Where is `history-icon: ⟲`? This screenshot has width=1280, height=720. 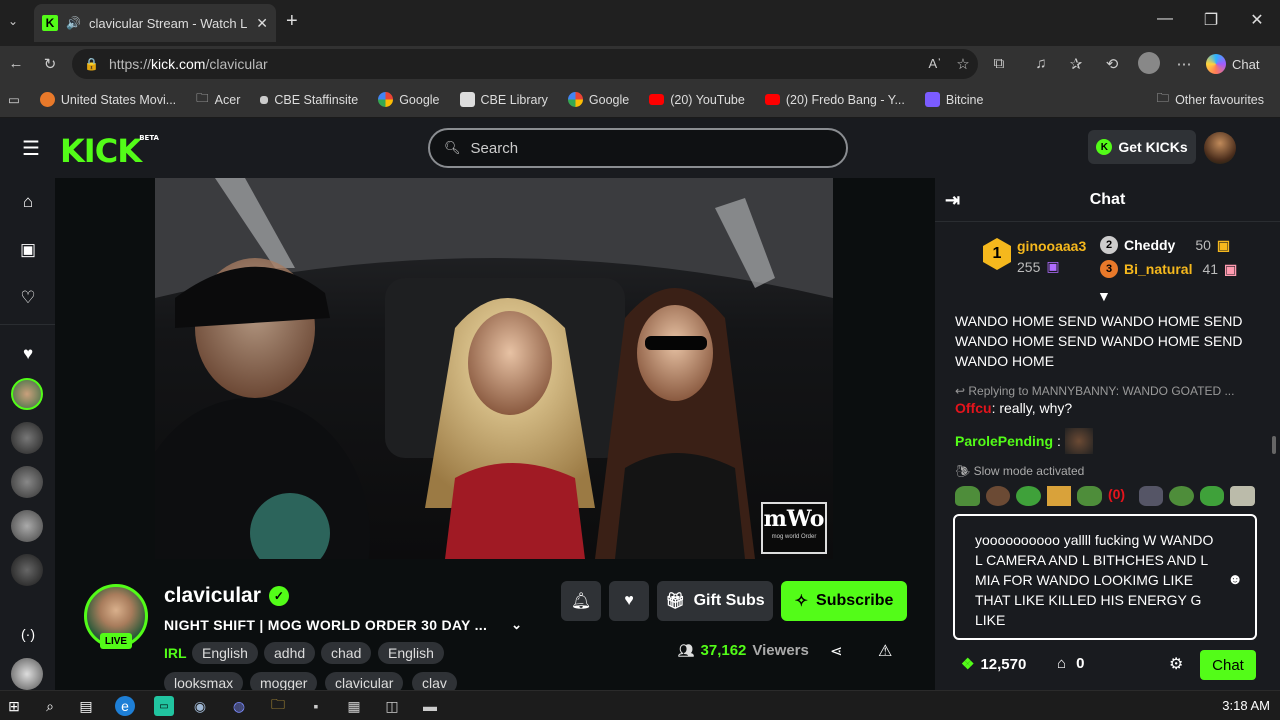 history-icon: ⟲ is located at coordinates (1112, 64).